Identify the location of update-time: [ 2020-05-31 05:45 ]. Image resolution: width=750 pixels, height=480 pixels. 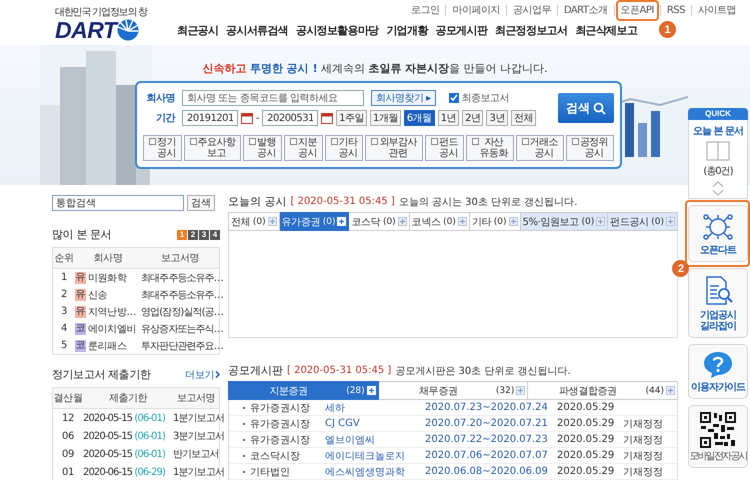
(342, 201).